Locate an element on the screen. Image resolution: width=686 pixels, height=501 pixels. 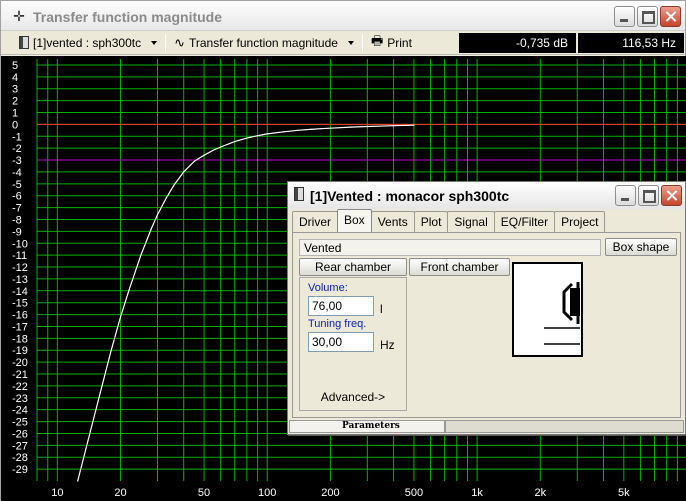
print-button: 🖶 Print is located at coordinates (391, 43).